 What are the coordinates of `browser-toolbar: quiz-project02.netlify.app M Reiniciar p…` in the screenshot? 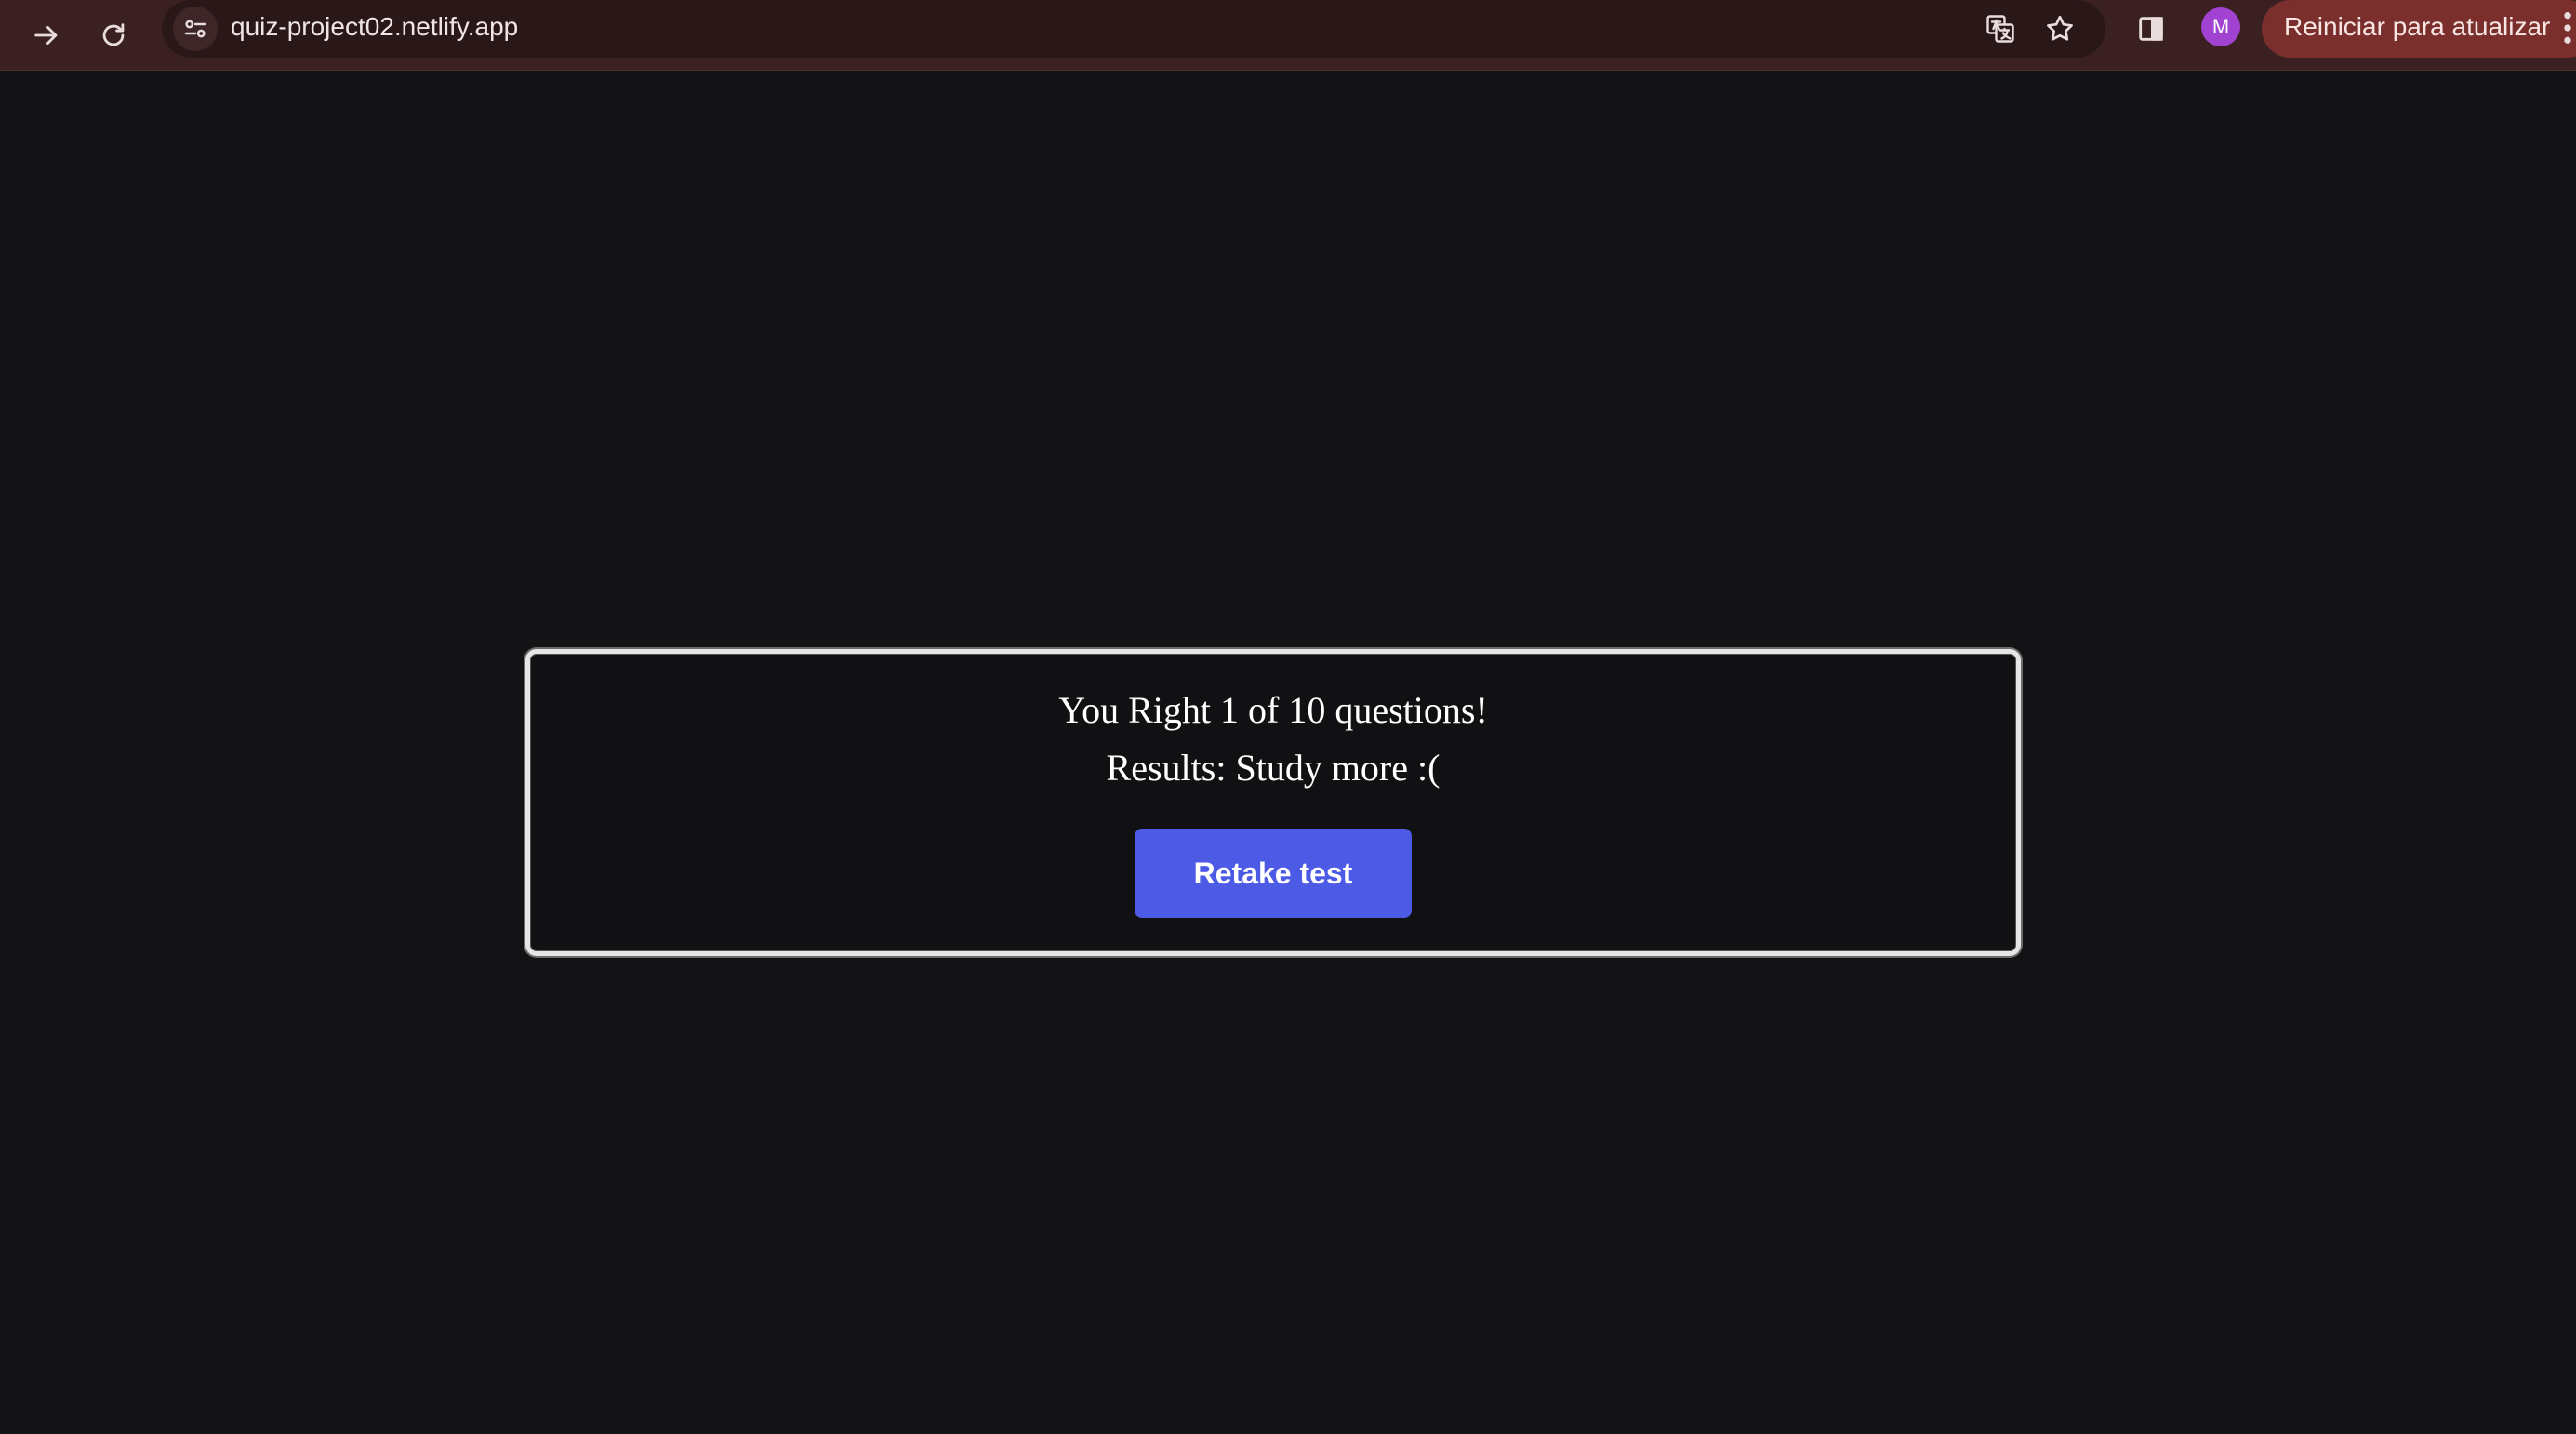 It's located at (1288, 36).